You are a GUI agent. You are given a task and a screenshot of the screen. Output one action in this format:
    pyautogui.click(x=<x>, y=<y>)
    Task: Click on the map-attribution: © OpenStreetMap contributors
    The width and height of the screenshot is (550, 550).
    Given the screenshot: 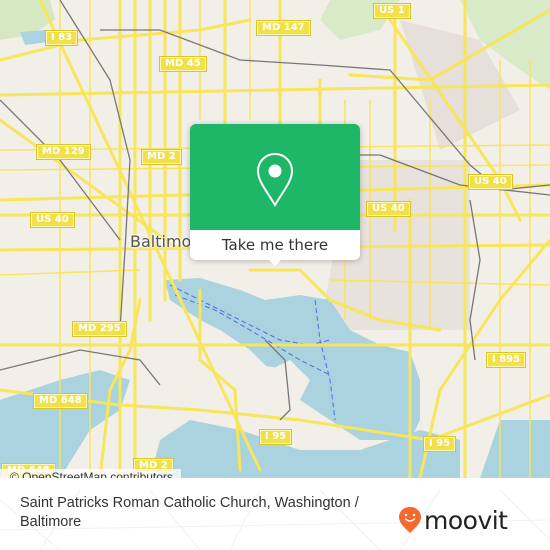 What is the action you would take?
    pyautogui.click(x=90, y=473)
    